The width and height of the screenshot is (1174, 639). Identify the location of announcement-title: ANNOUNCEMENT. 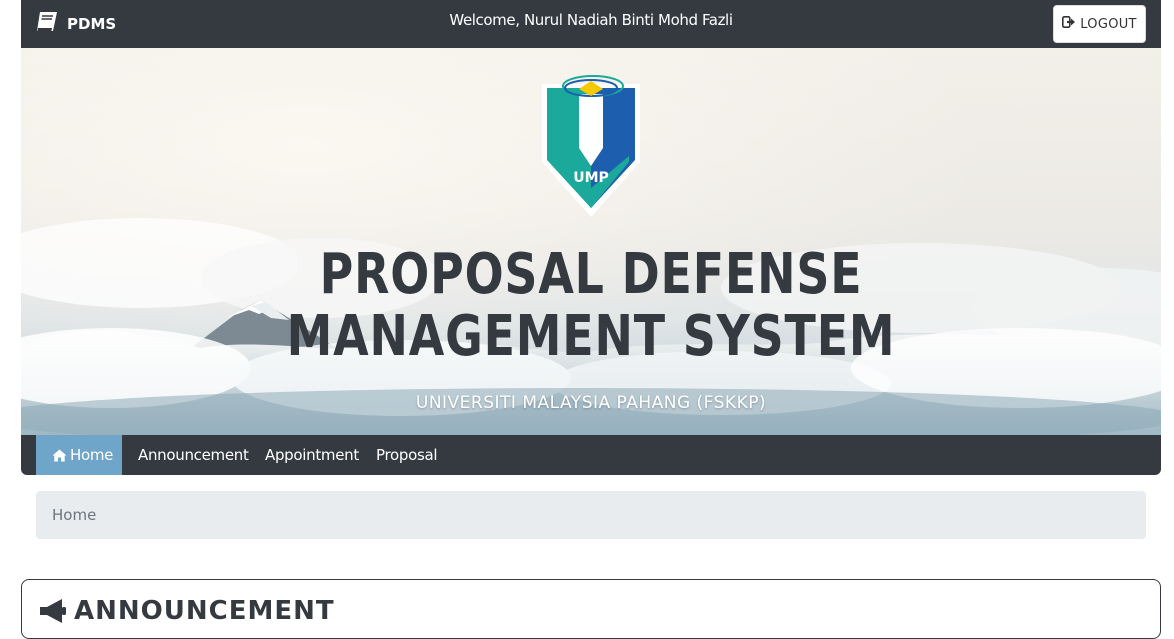
(204, 611).